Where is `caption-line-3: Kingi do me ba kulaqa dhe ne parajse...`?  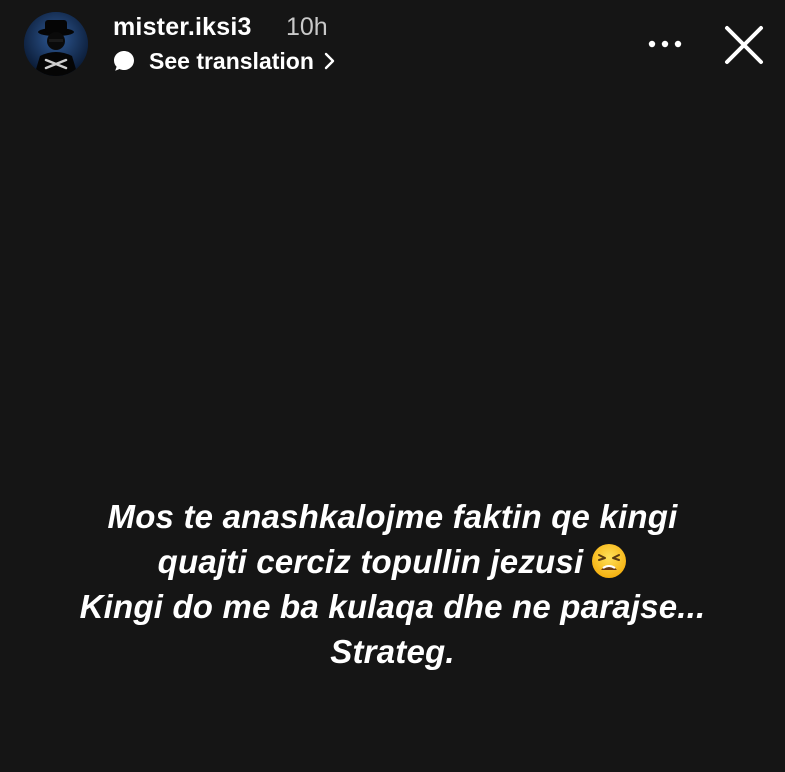
caption-line-3: Kingi do me ba kulaqa dhe ne parajse... is located at coordinates (392, 606).